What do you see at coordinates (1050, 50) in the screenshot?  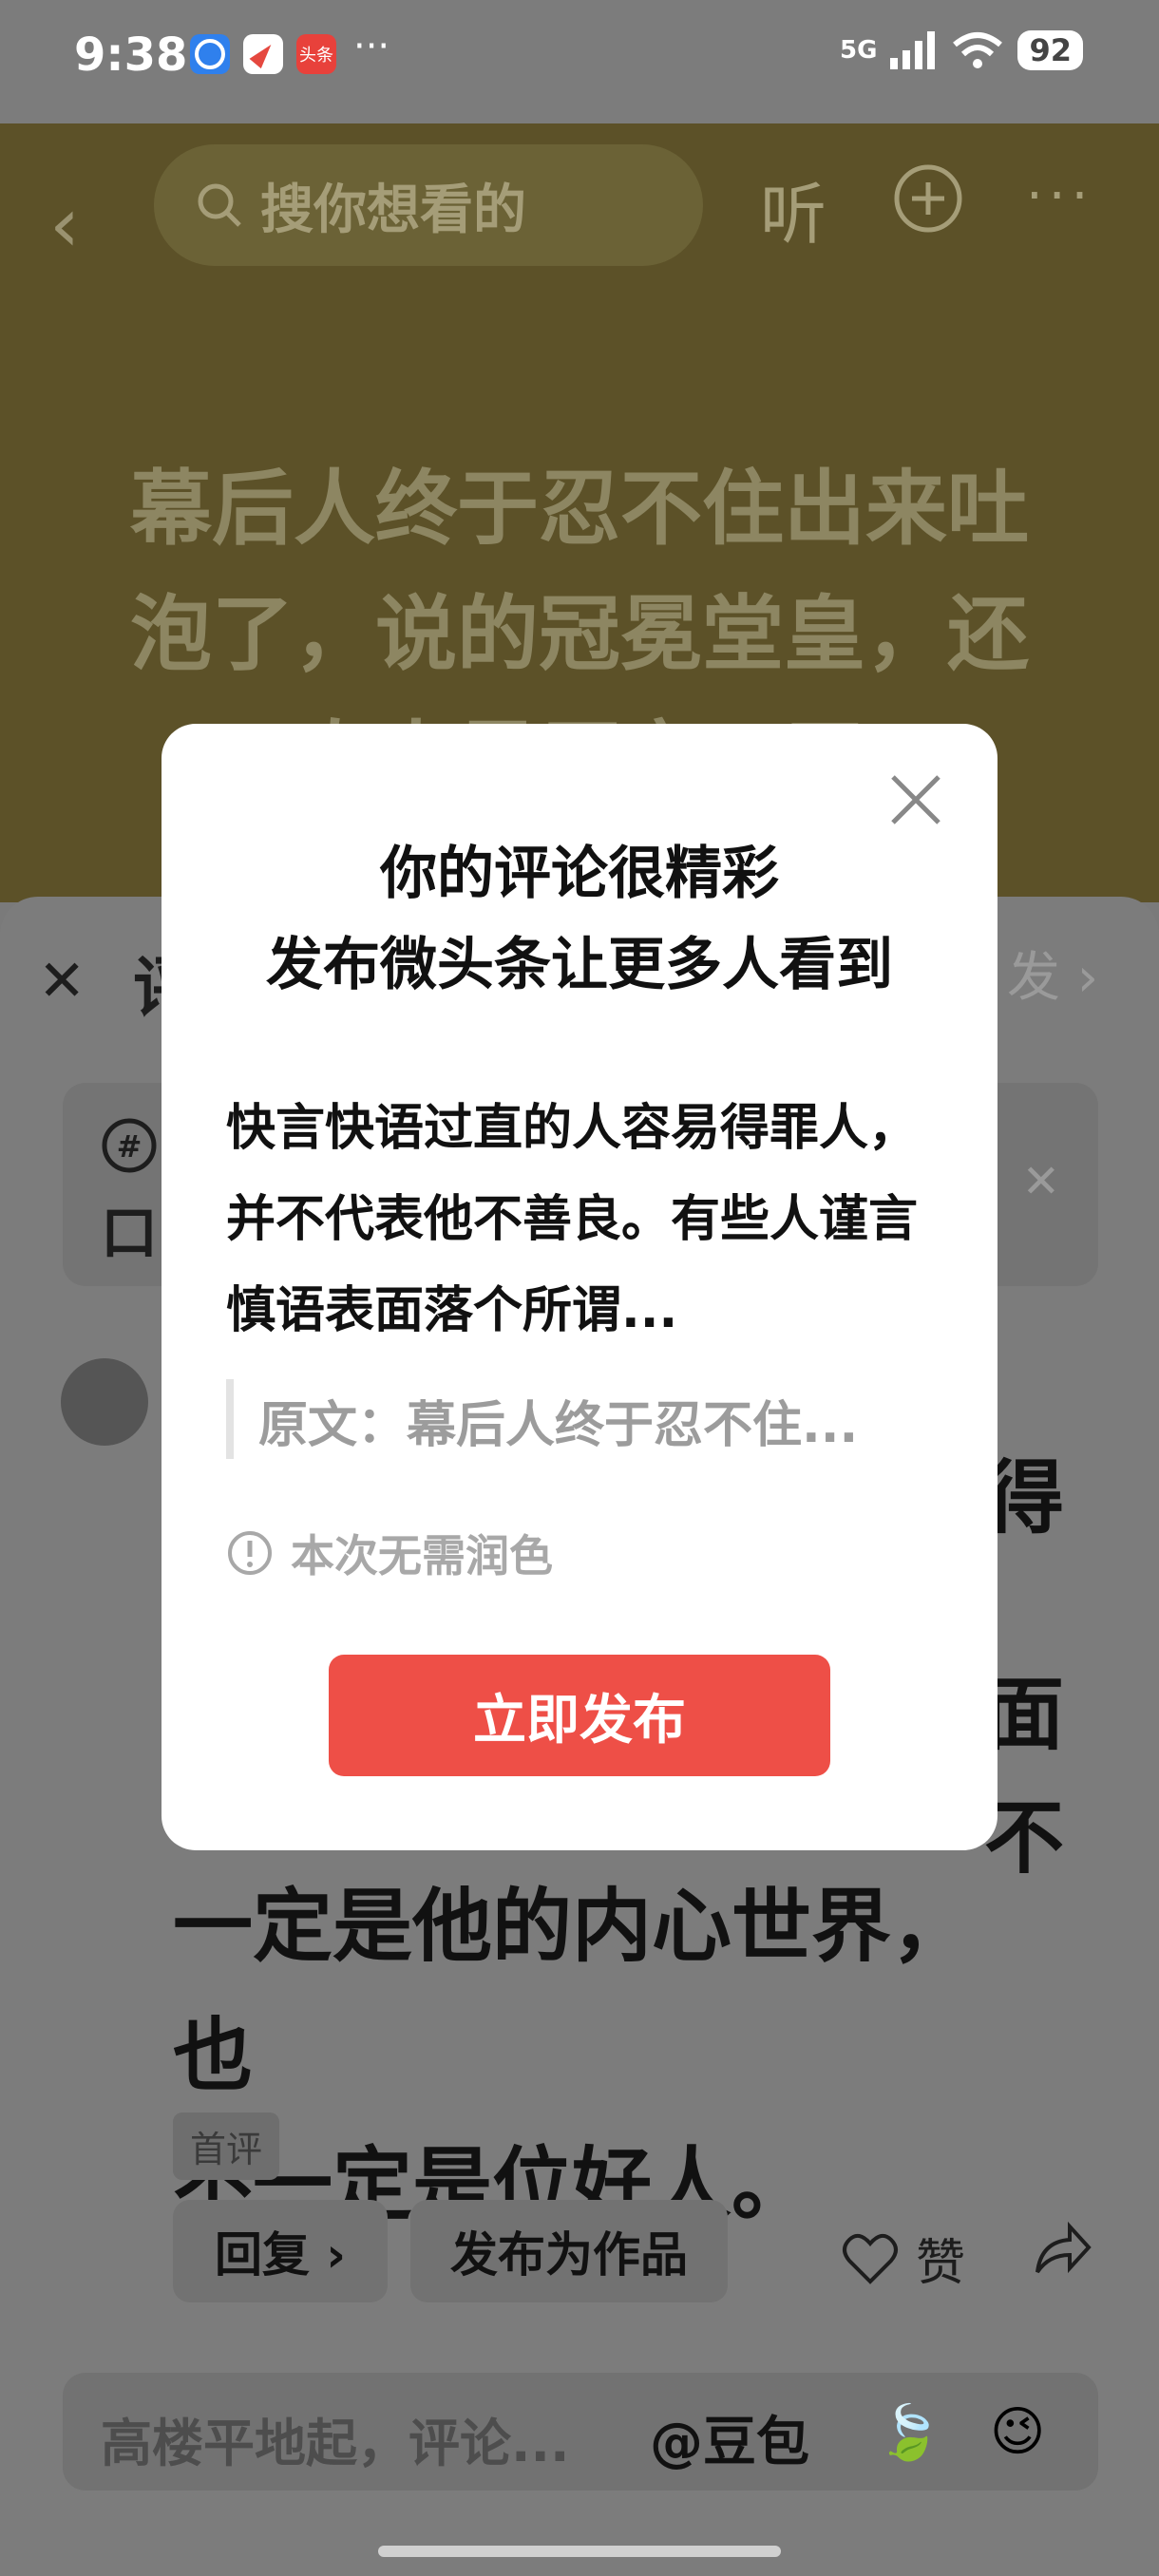 I see `battery-indicator: 92` at bounding box center [1050, 50].